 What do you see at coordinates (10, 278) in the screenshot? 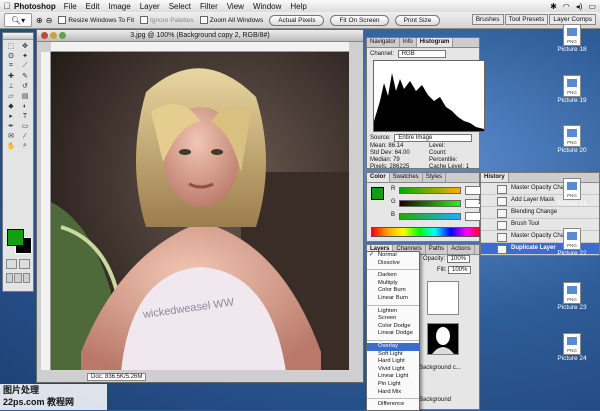
I see `standard-screen-icon` at bounding box center [10, 278].